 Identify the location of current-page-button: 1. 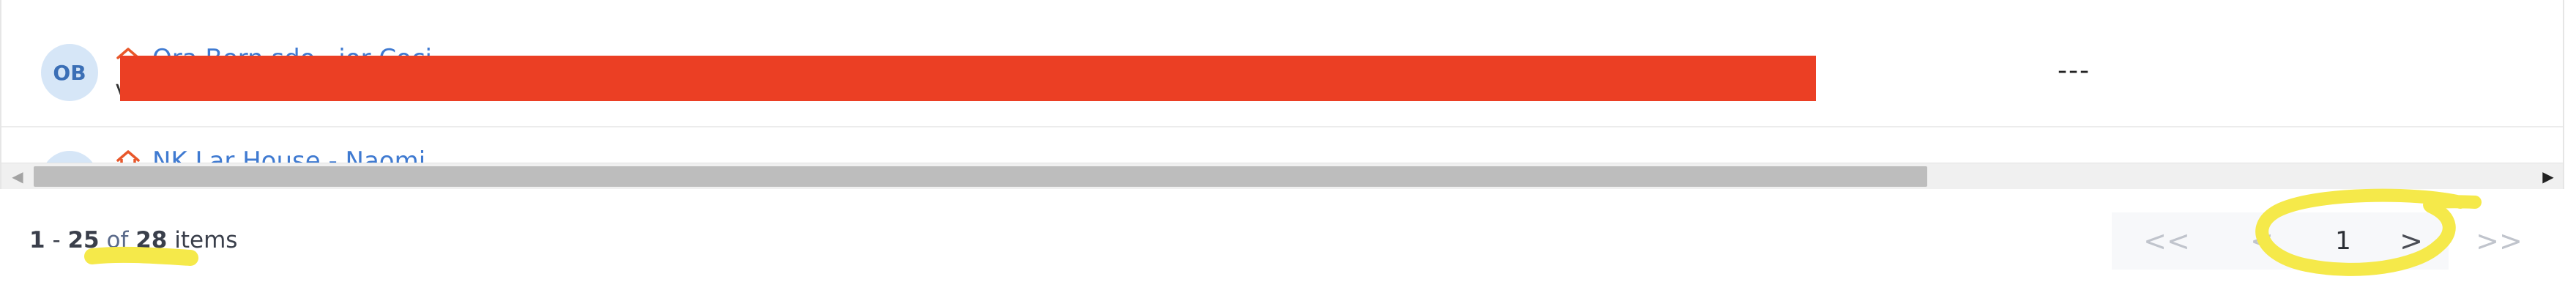
(2343, 241).